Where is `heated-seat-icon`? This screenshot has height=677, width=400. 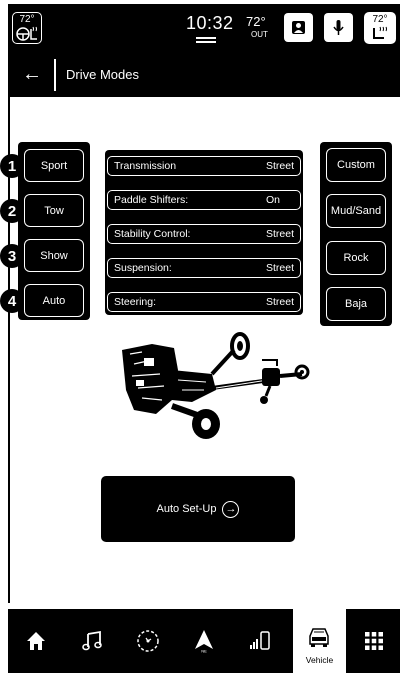
heated-seat-icon is located at coordinates (380, 32).